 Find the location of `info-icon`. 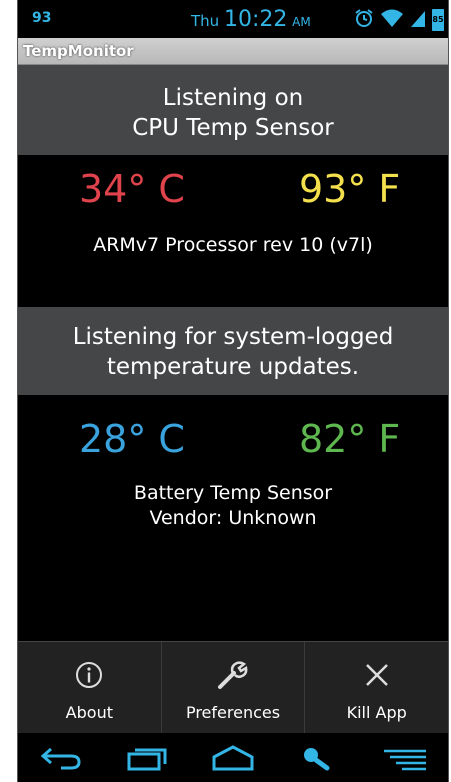

info-icon is located at coordinates (89, 675).